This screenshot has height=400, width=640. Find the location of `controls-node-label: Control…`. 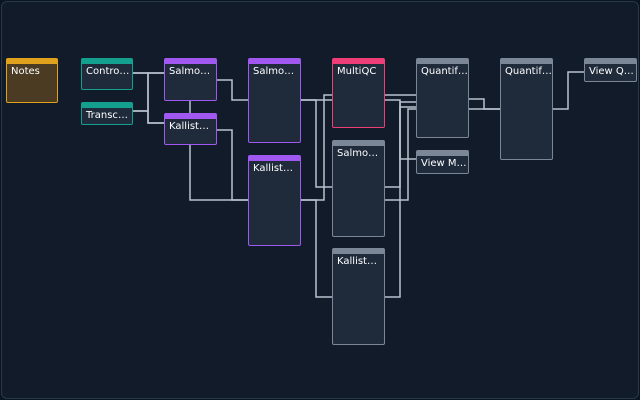

controls-node-label: Control… is located at coordinates (109, 71).